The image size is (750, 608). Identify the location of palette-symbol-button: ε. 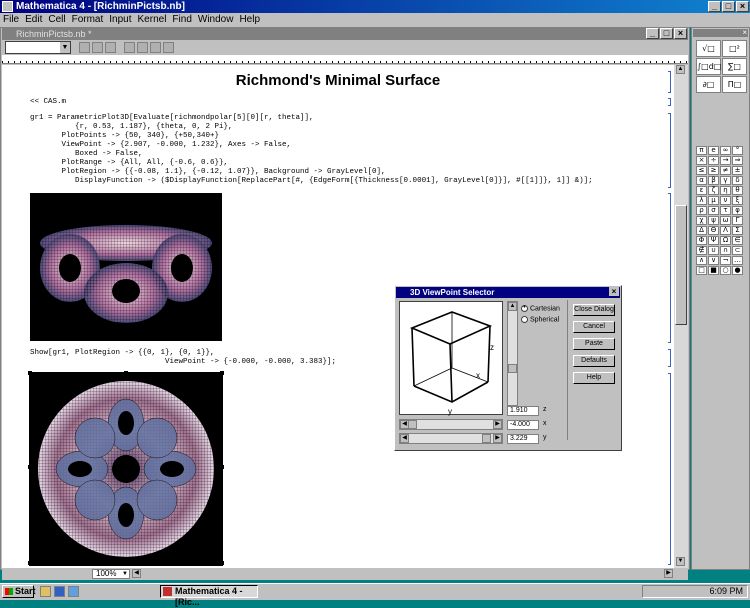
(701, 190).